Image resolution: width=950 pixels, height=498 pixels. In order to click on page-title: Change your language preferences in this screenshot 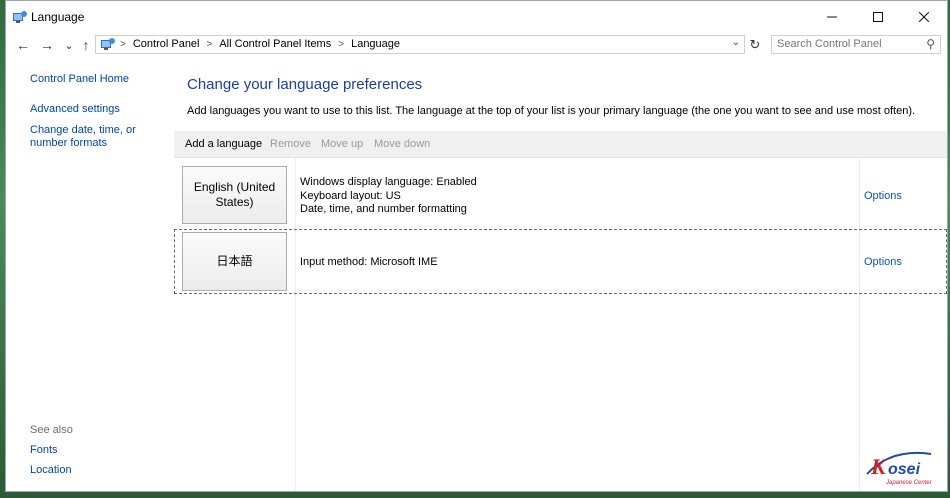, I will do `click(305, 84)`.